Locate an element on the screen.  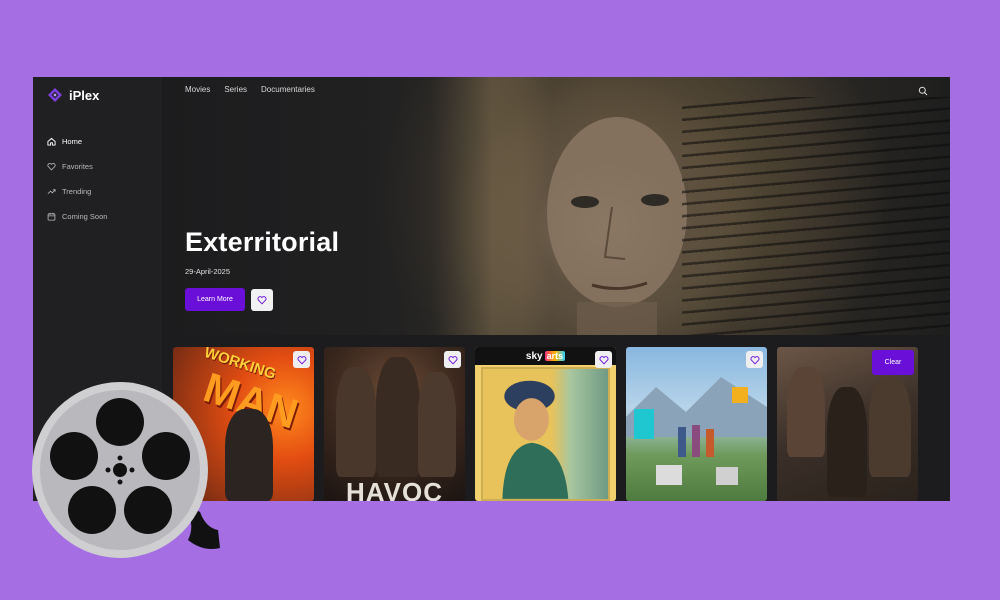
logo-icon is located at coordinates (55, 95).